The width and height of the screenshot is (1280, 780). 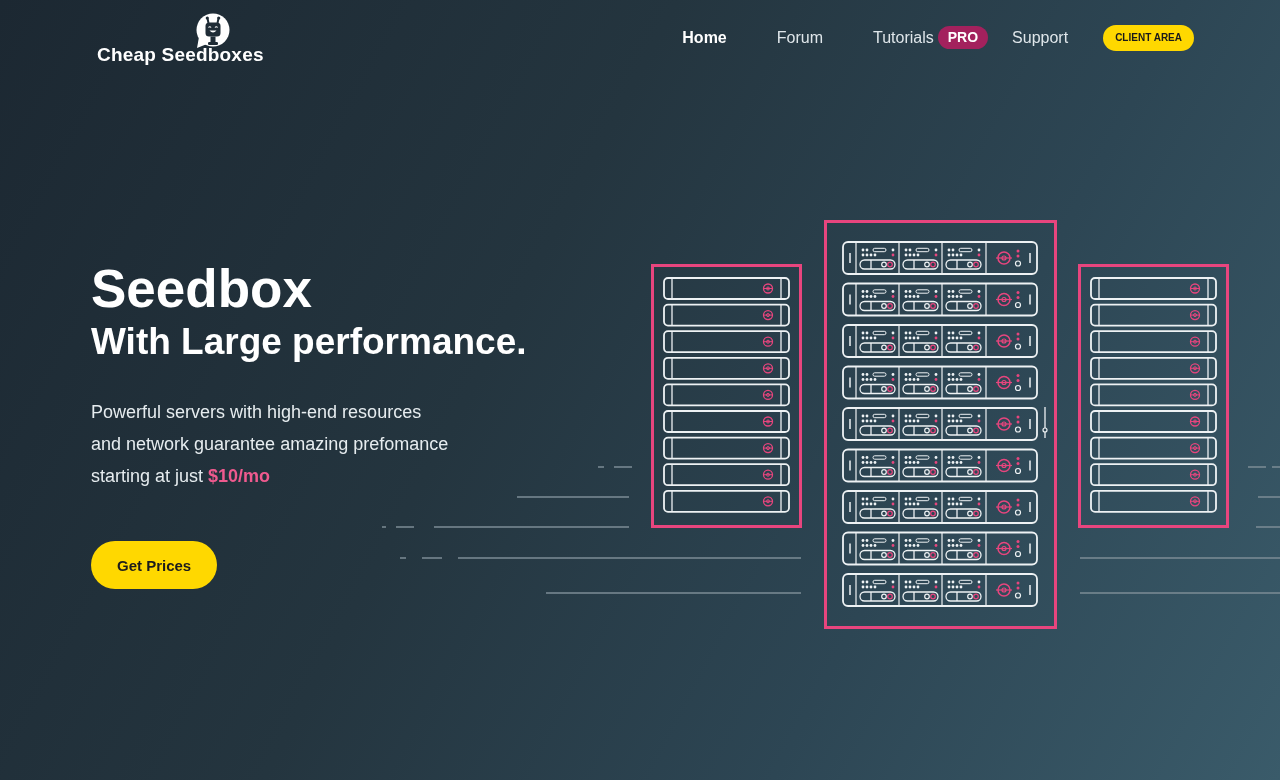 What do you see at coordinates (799, 37) in the screenshot?
I see `nav-link: Forum` at bounding box center [799, 37].